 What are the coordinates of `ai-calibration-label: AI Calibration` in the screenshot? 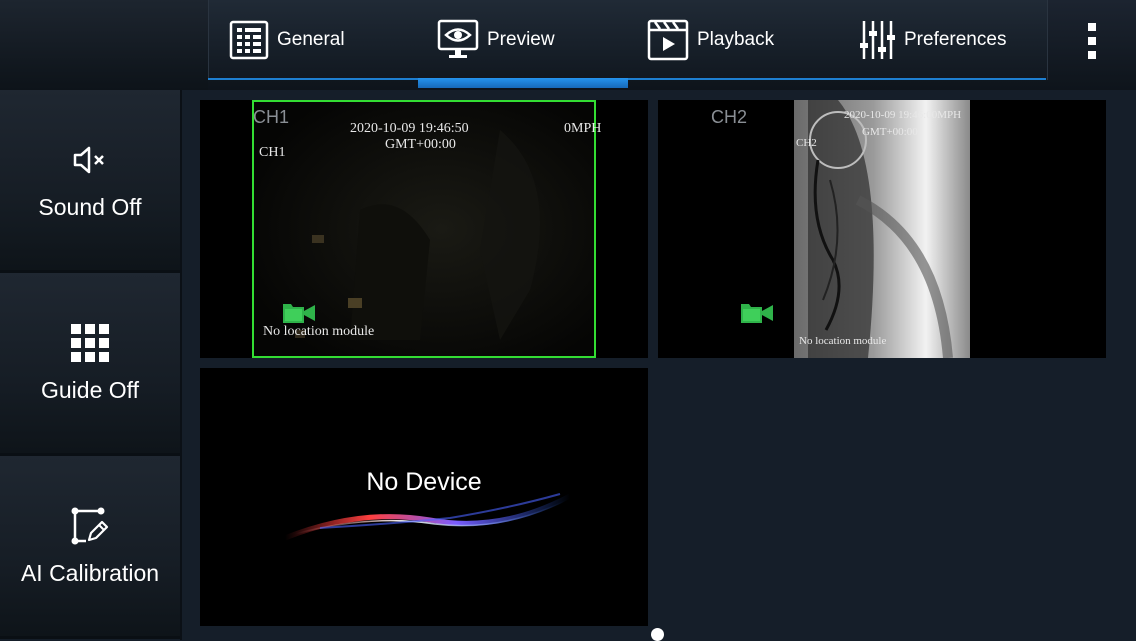 It's located at (90, 572).